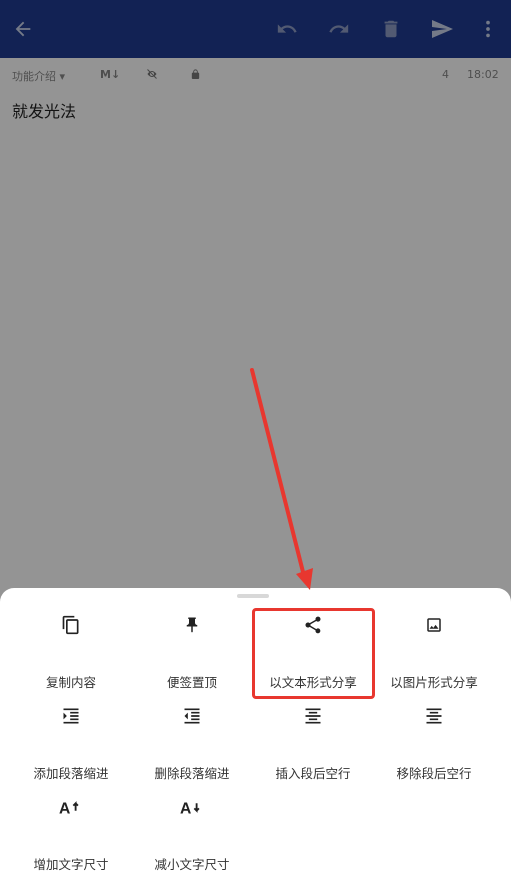 This screenshot has height=894, width=511. I want to click on font-size-increase-icon: A, so click(69, 808).